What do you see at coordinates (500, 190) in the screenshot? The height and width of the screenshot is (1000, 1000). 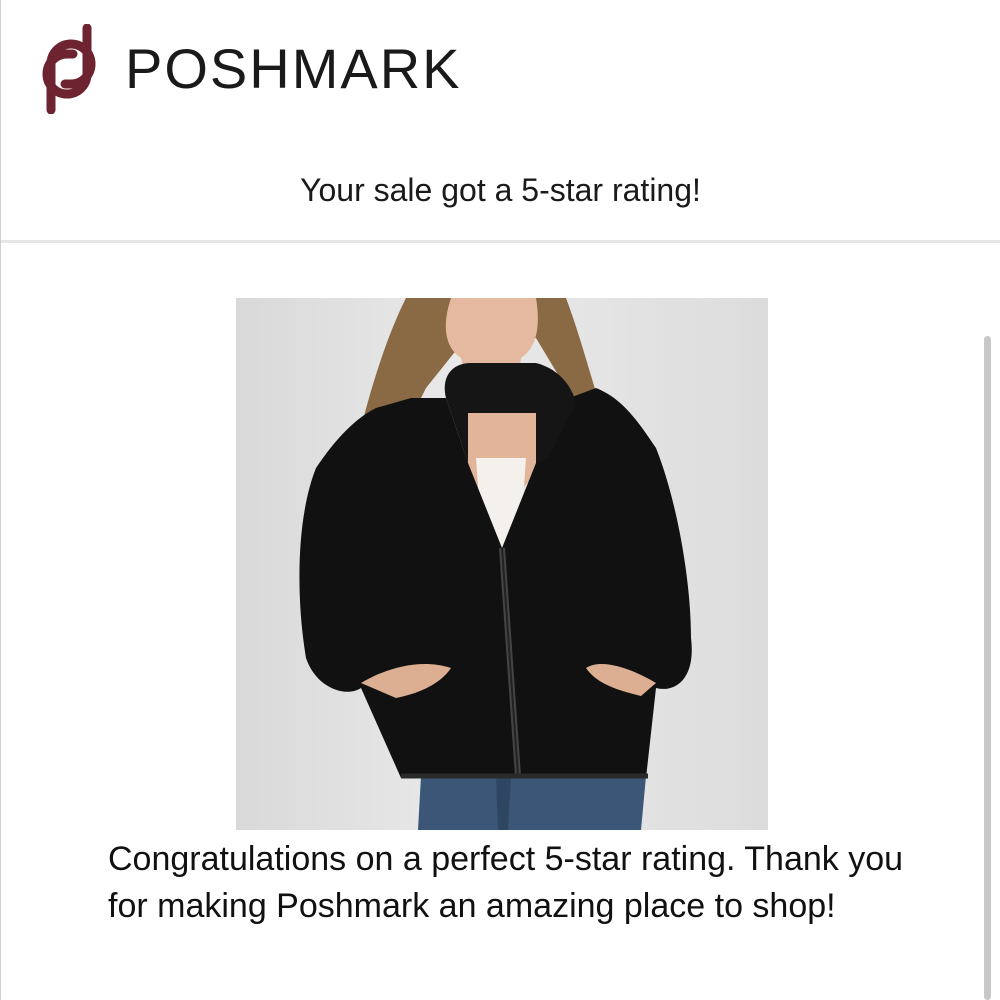 I see `email-subject: Your sale got a 5-star rating!` at bounding box center [500, 190].